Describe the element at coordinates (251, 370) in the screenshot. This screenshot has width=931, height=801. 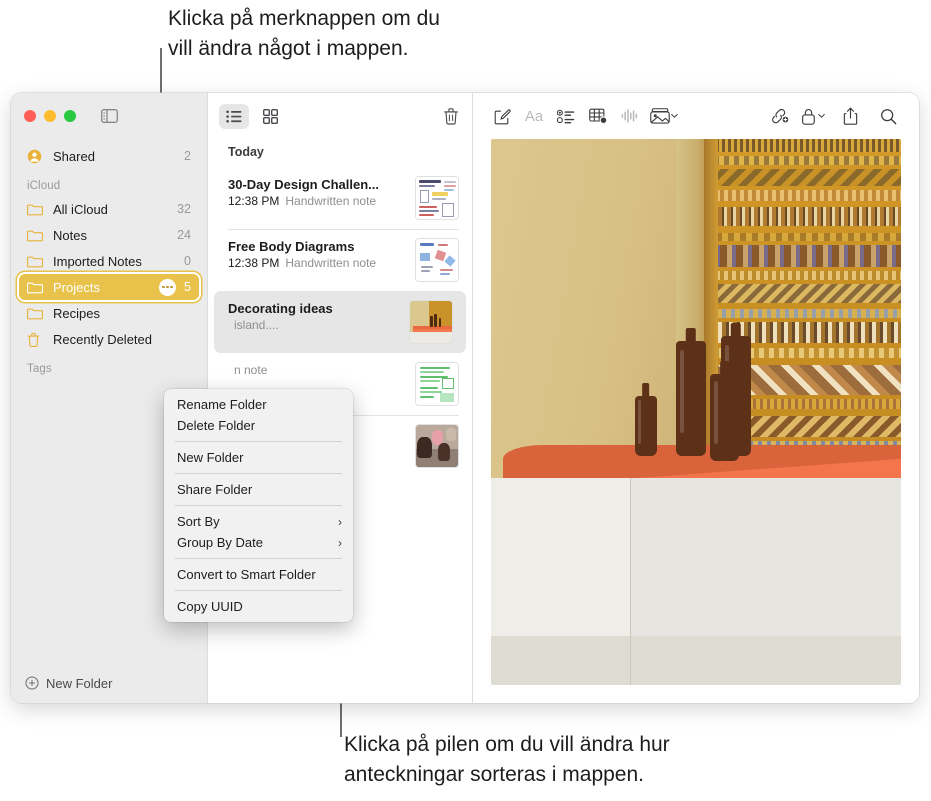
I see `note-subtitle: n note` at that location.